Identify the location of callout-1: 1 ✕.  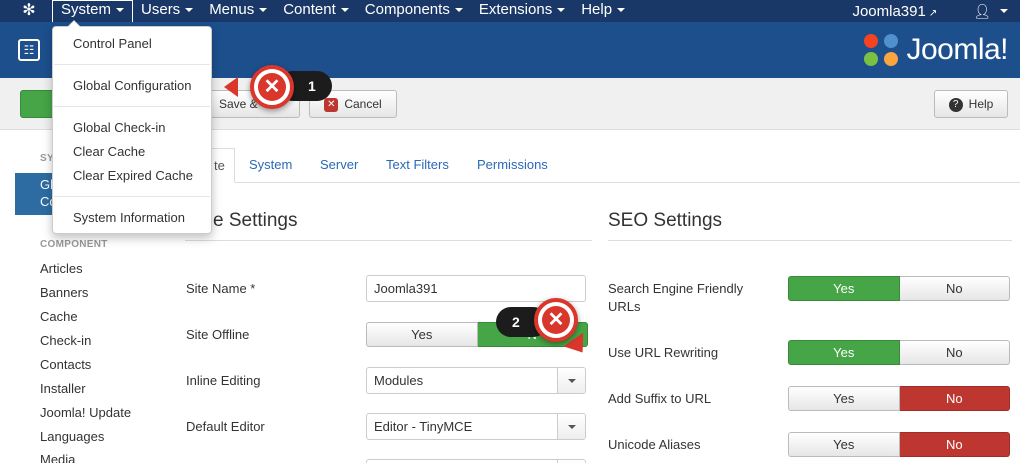
(280, 89).